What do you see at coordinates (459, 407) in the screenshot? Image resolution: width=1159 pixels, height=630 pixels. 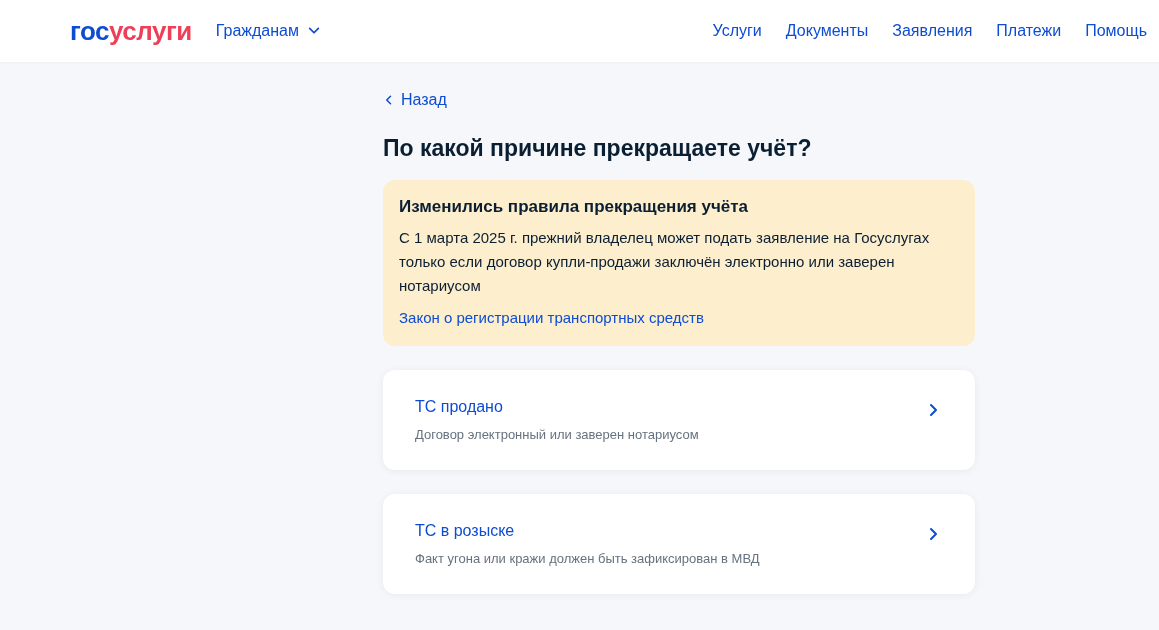 I see `option-title: ТС продано` at bounding box center [459, 407].